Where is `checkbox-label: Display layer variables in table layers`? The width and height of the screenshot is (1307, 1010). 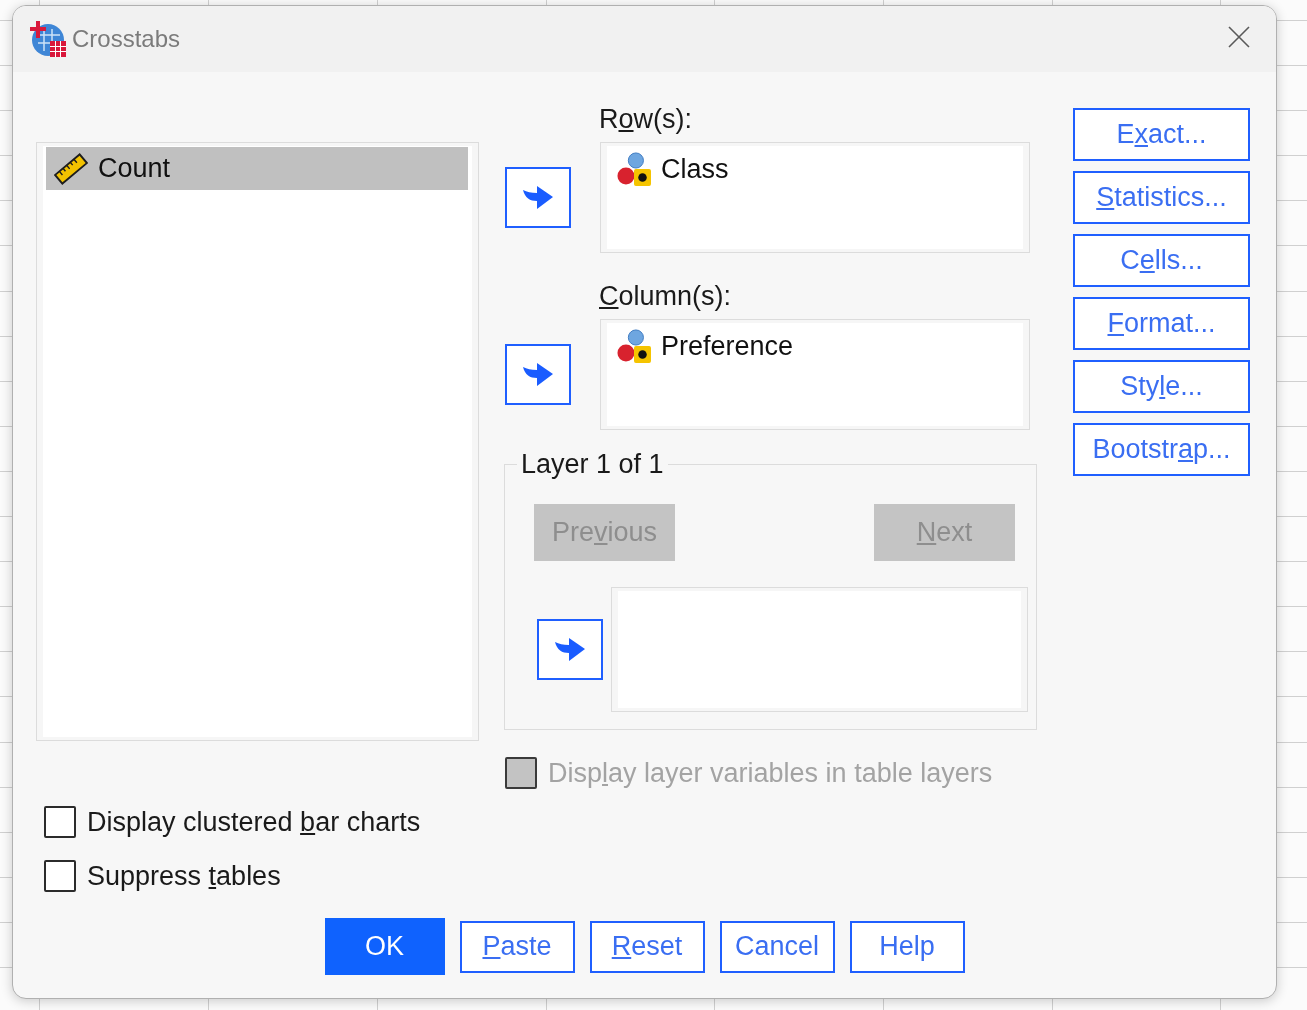
checkbox-label: Display layer variables in table layers is located at coordinates (770, 773).